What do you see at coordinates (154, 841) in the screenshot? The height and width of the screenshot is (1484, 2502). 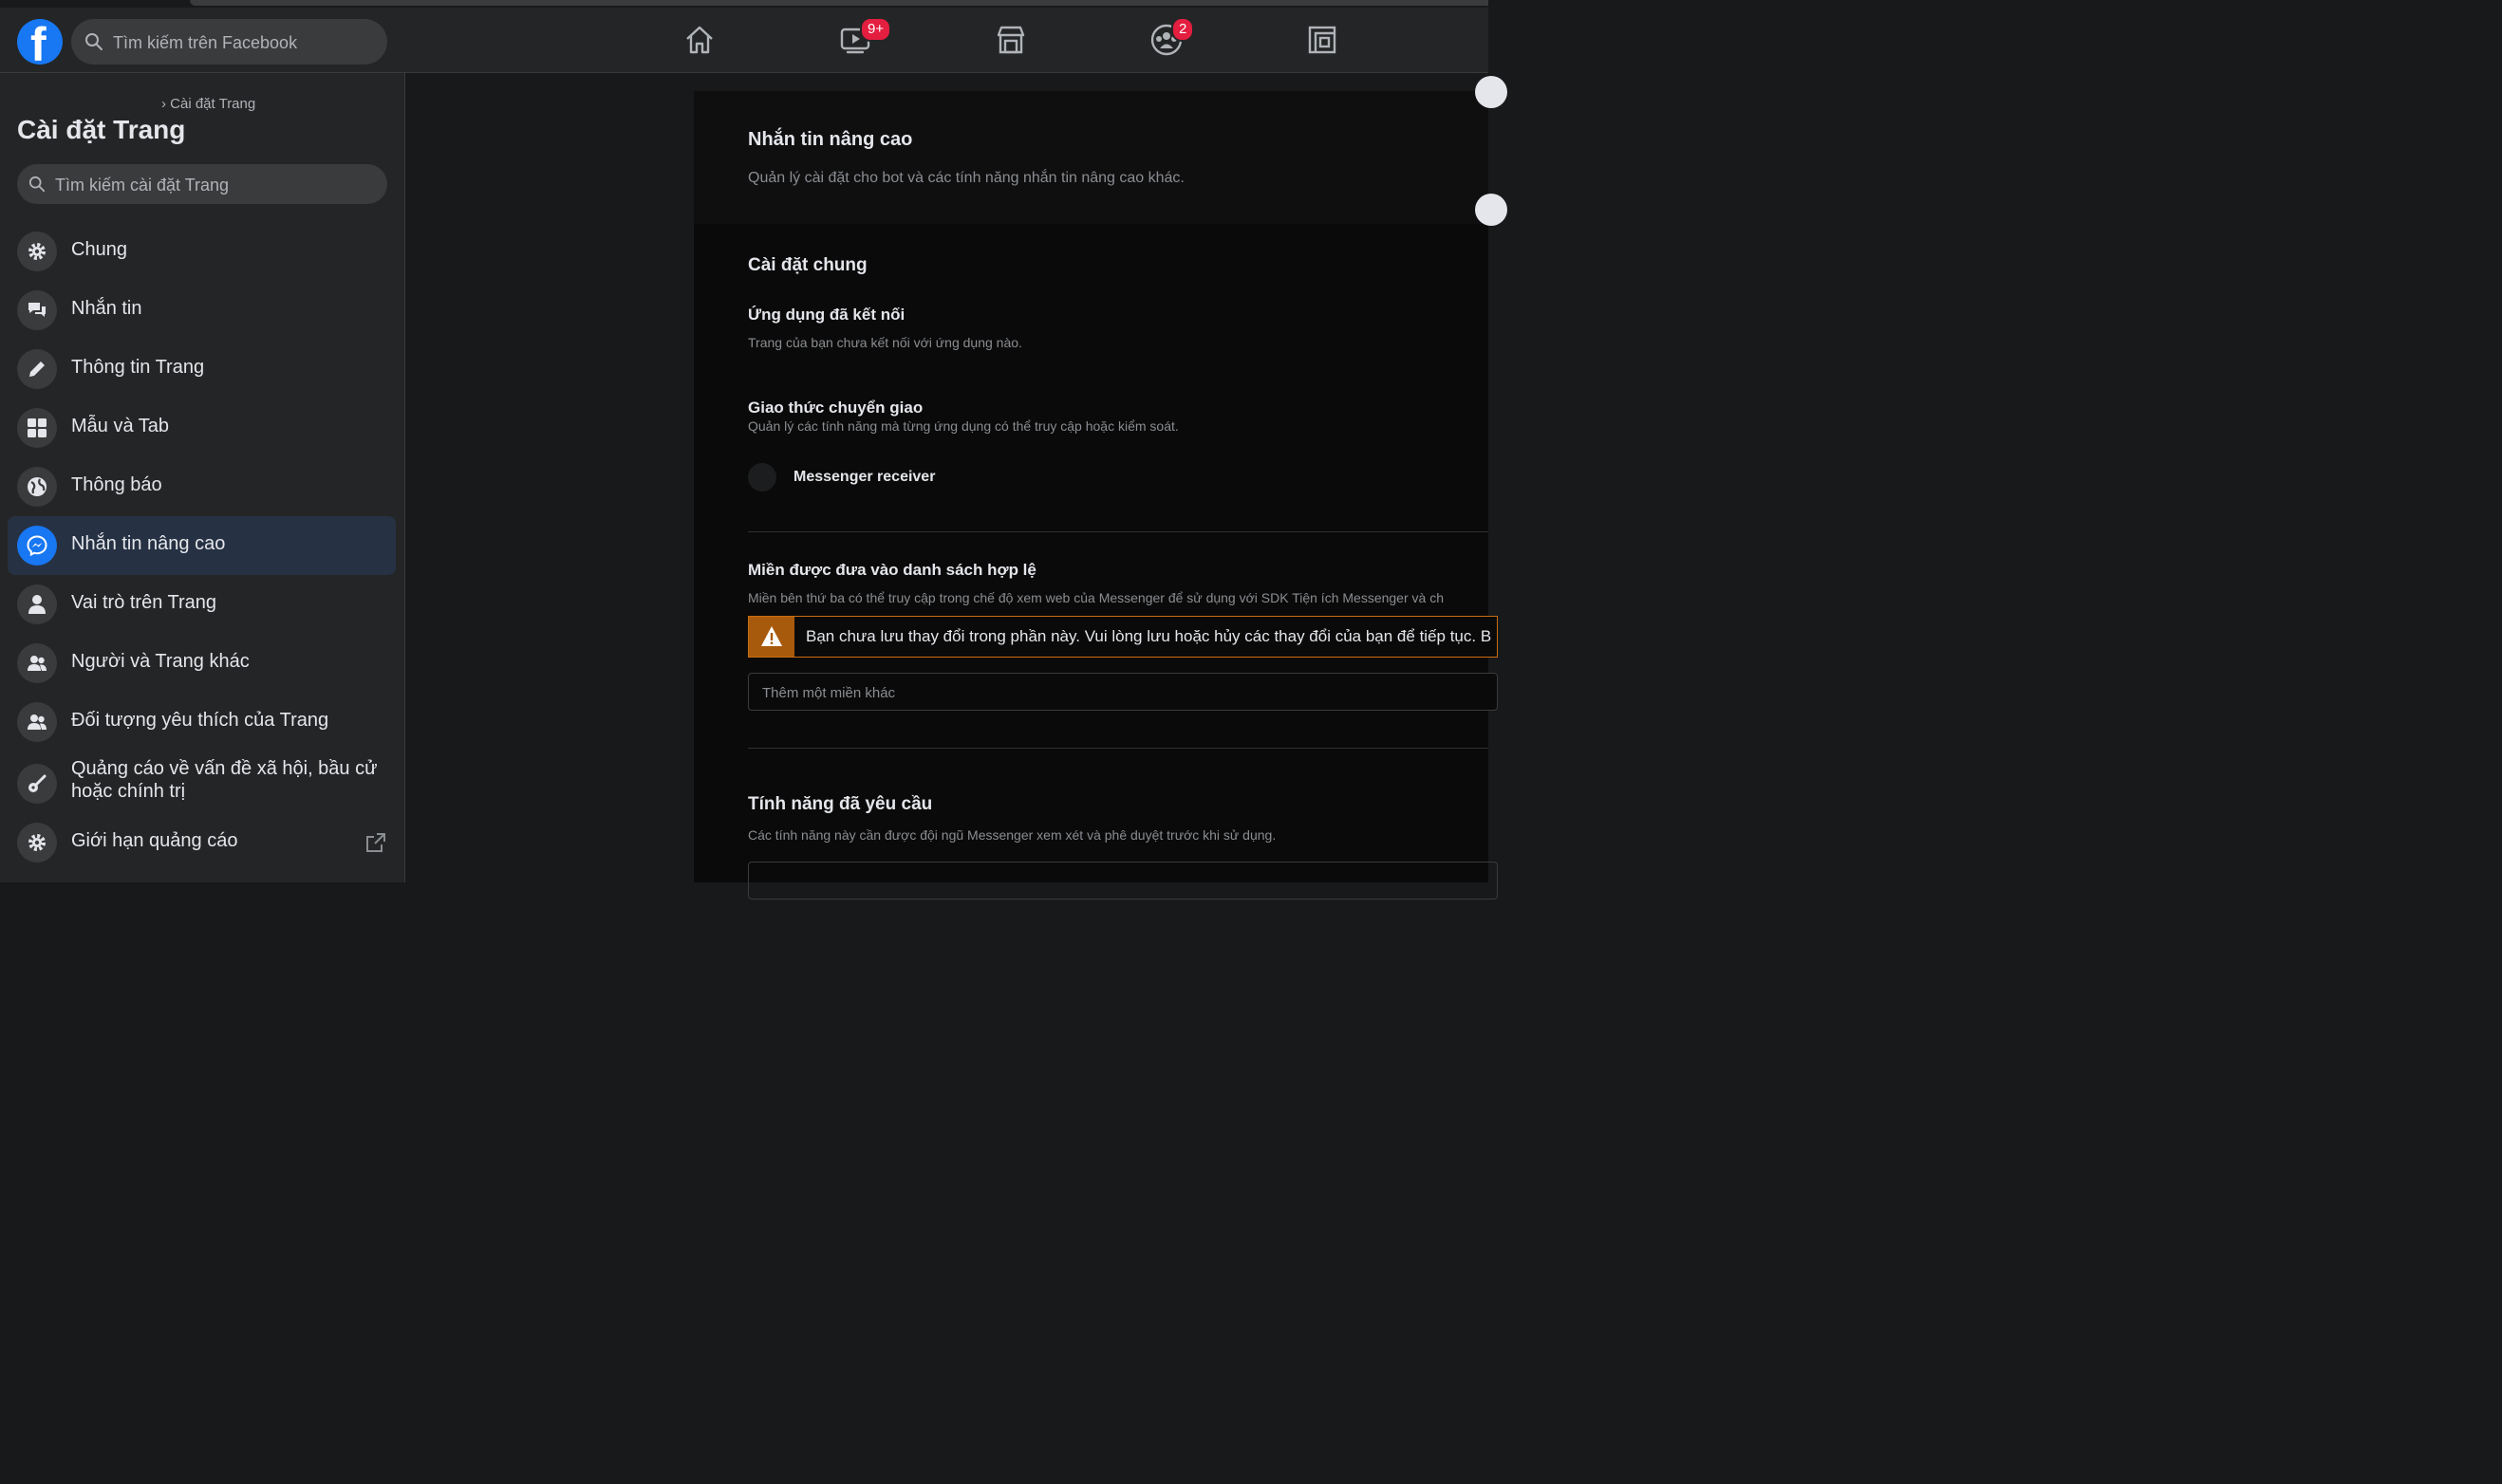 I see `sidebar-item-label: Giới hạn quảng cáo` at bounding box center [154, 841].